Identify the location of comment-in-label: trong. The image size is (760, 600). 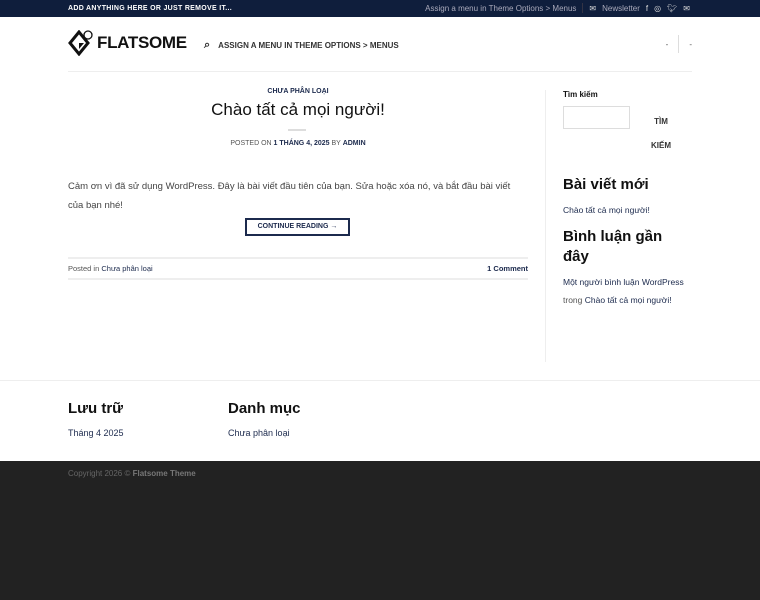
(573, 300).